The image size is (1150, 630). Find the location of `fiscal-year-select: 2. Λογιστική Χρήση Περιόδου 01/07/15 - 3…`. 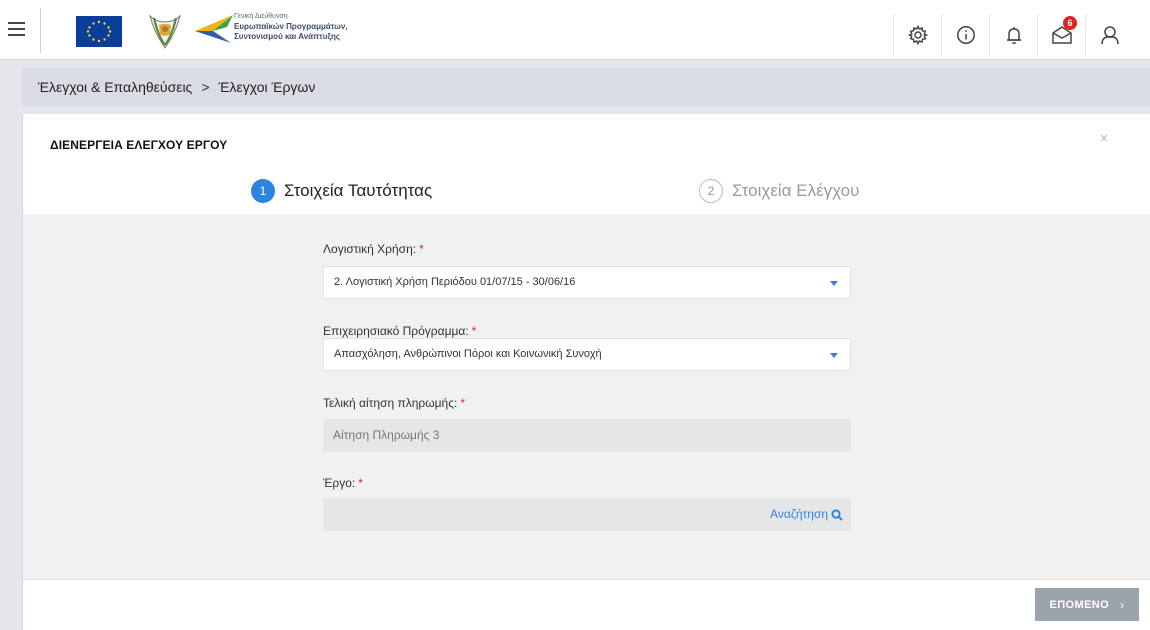

fiscal-year-select: 2. Λογιστική Χρήση Περιόδου 01/07/15 - 3… is located at coordinates (587, 282).